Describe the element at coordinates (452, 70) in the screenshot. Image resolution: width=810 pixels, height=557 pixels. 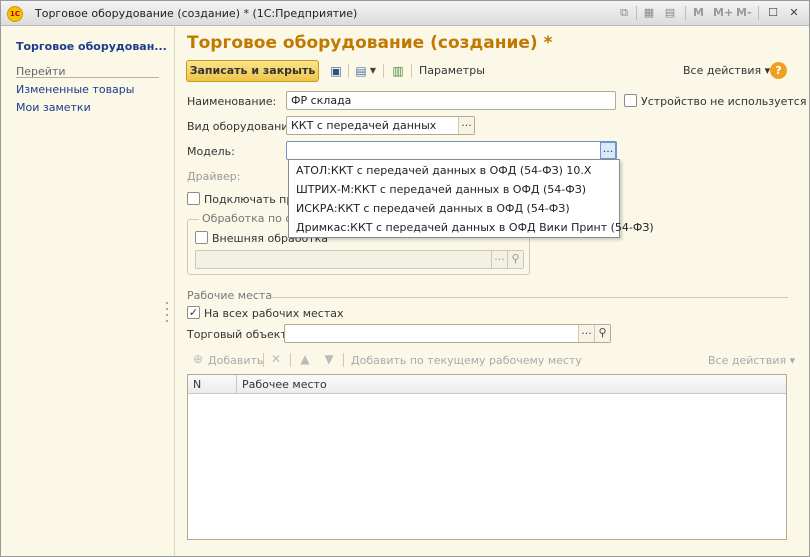
I see `parameters-button: Параметры` at that location.